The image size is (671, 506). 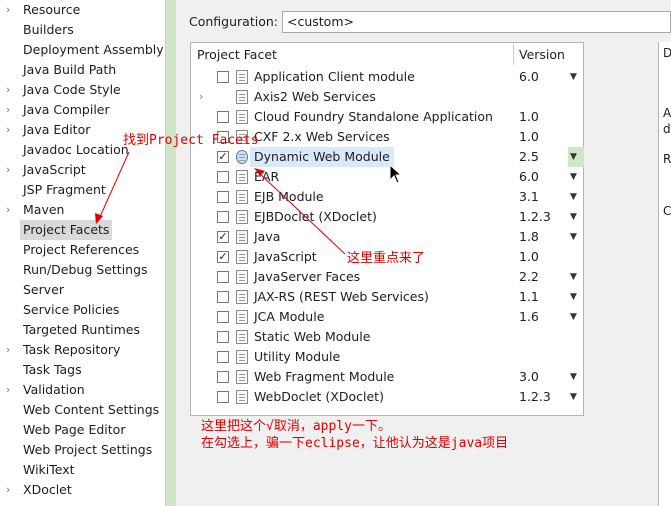 I want to click on configuration-select: <custom>, so click(x=476, y=22).